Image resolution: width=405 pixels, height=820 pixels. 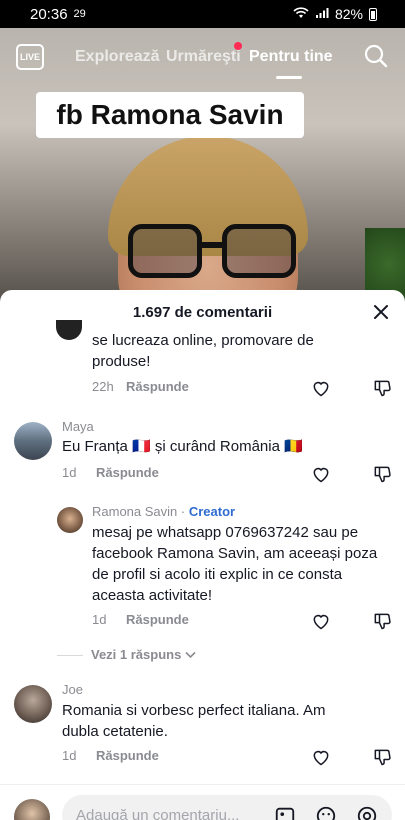 I want to click on live-icon: LIVE, so click(x=30, y=57).